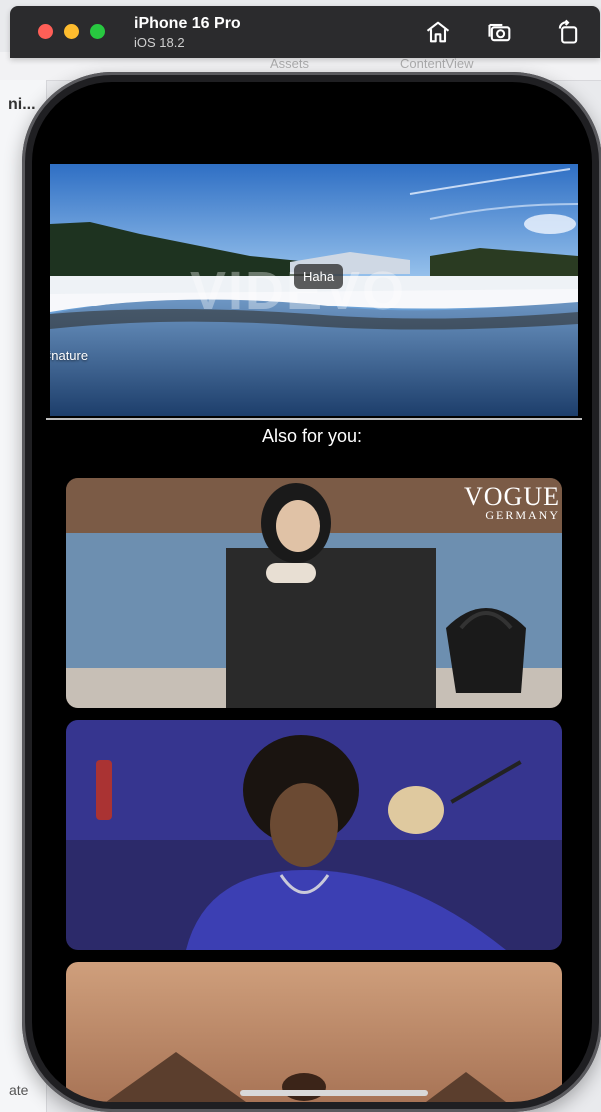  What do you see at coordinates (45, 31) in the screenshot?
I see `close-window-button` at bounding box center [45, 31].